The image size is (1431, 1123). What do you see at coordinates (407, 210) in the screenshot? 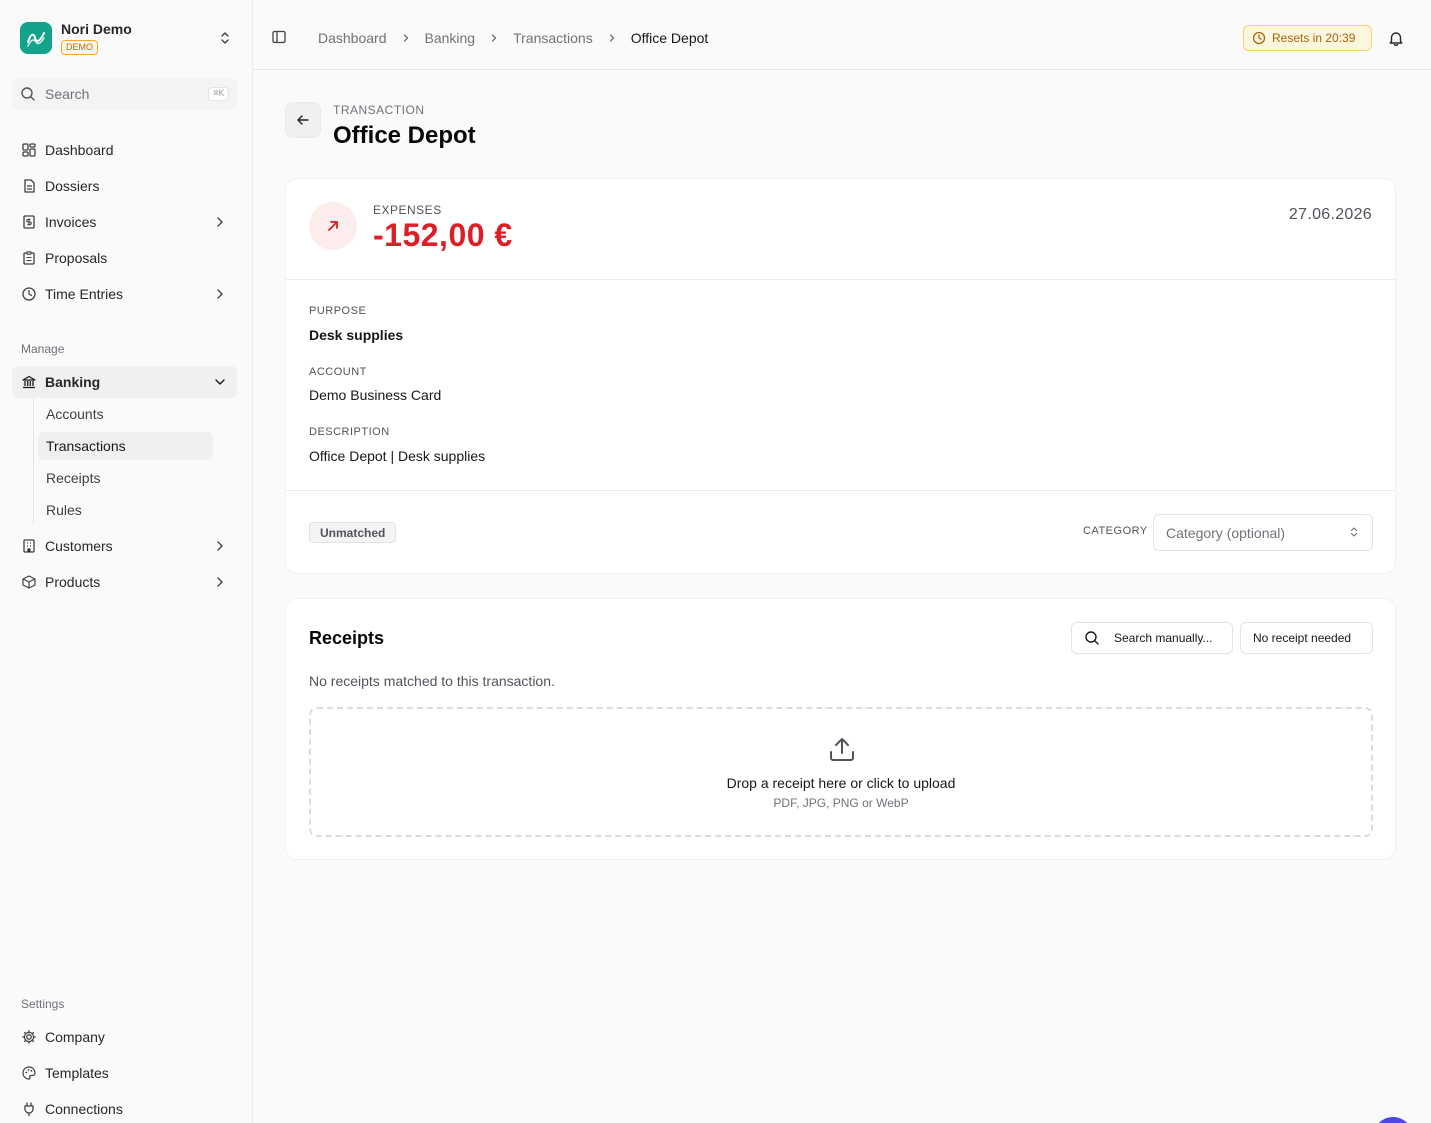
I see `transaction-type: EXPENSES` at bounding box center [407, 210].